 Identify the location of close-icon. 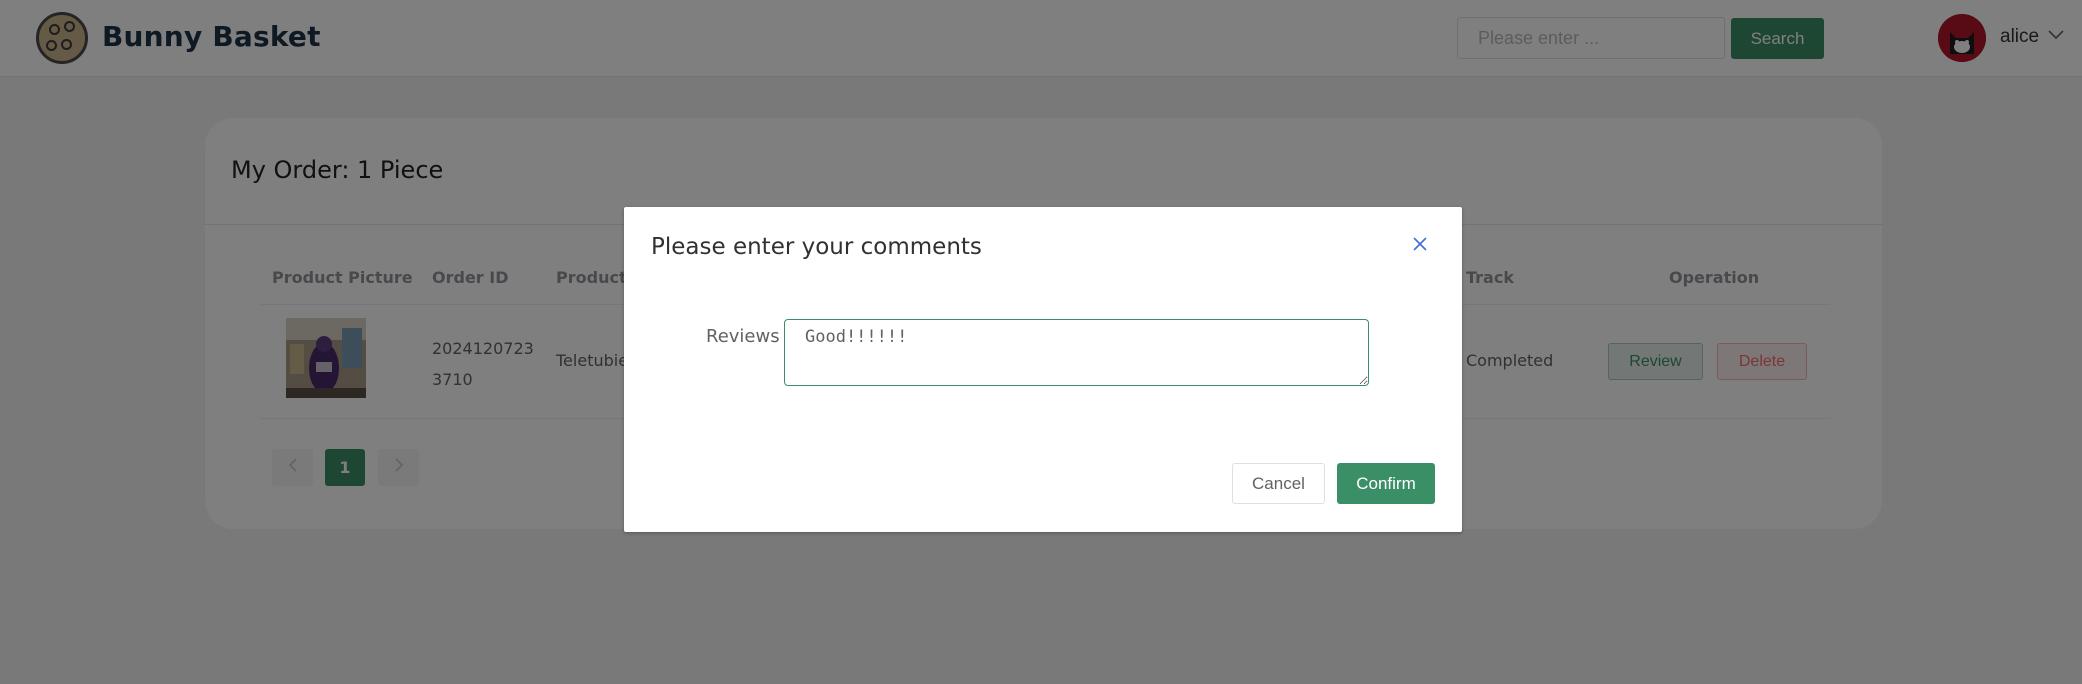
(1420, 244).